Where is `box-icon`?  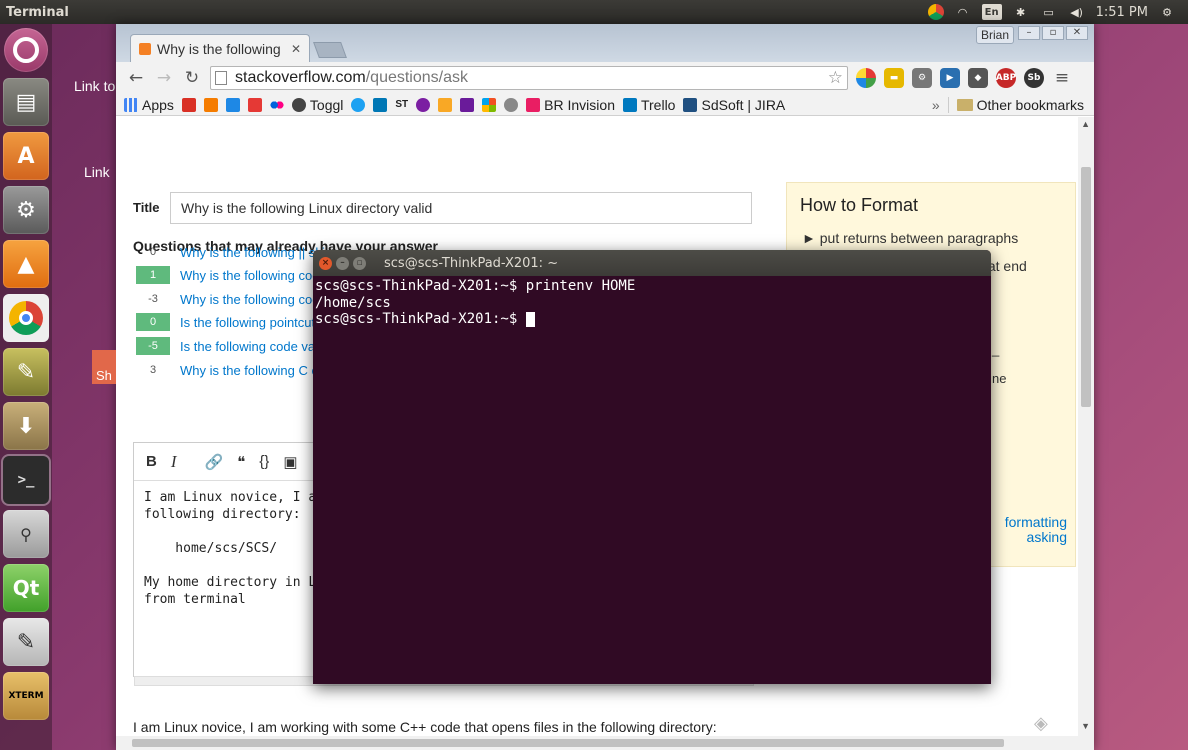 box-icon is located at coordinates (445, 104).